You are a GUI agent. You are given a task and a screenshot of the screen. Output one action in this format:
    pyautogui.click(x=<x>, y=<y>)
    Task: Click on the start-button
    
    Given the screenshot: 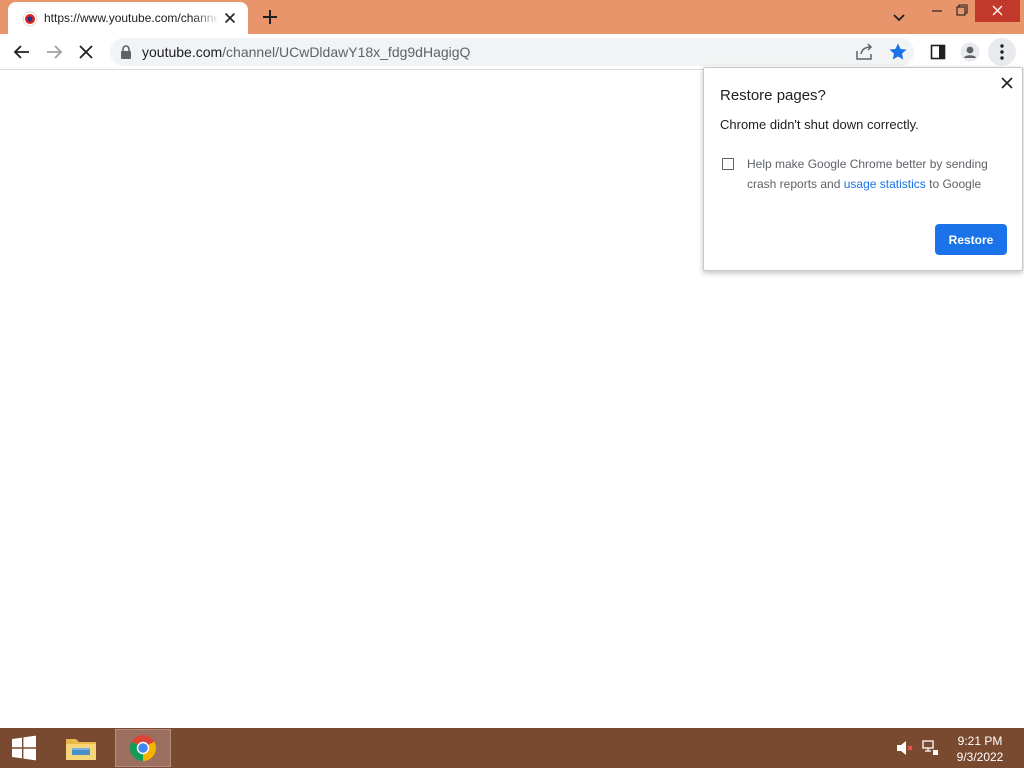 What is the action you would take?
    pyautogui.click(x=24, y=748)
    